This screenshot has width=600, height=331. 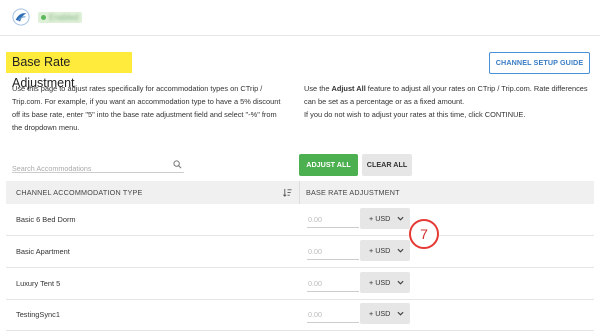 I want to click on accommodation-name: Basic 6 Bed Dorm, so click(x=46, y=219).